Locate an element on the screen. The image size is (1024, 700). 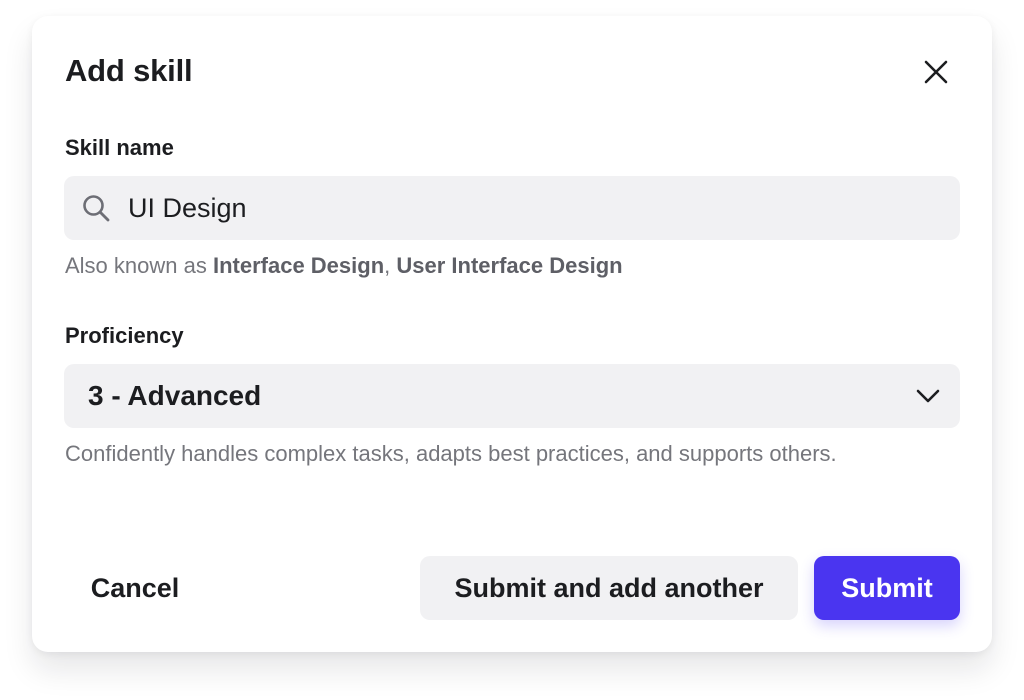
skill-search-field is located at coordinates (512, 208).